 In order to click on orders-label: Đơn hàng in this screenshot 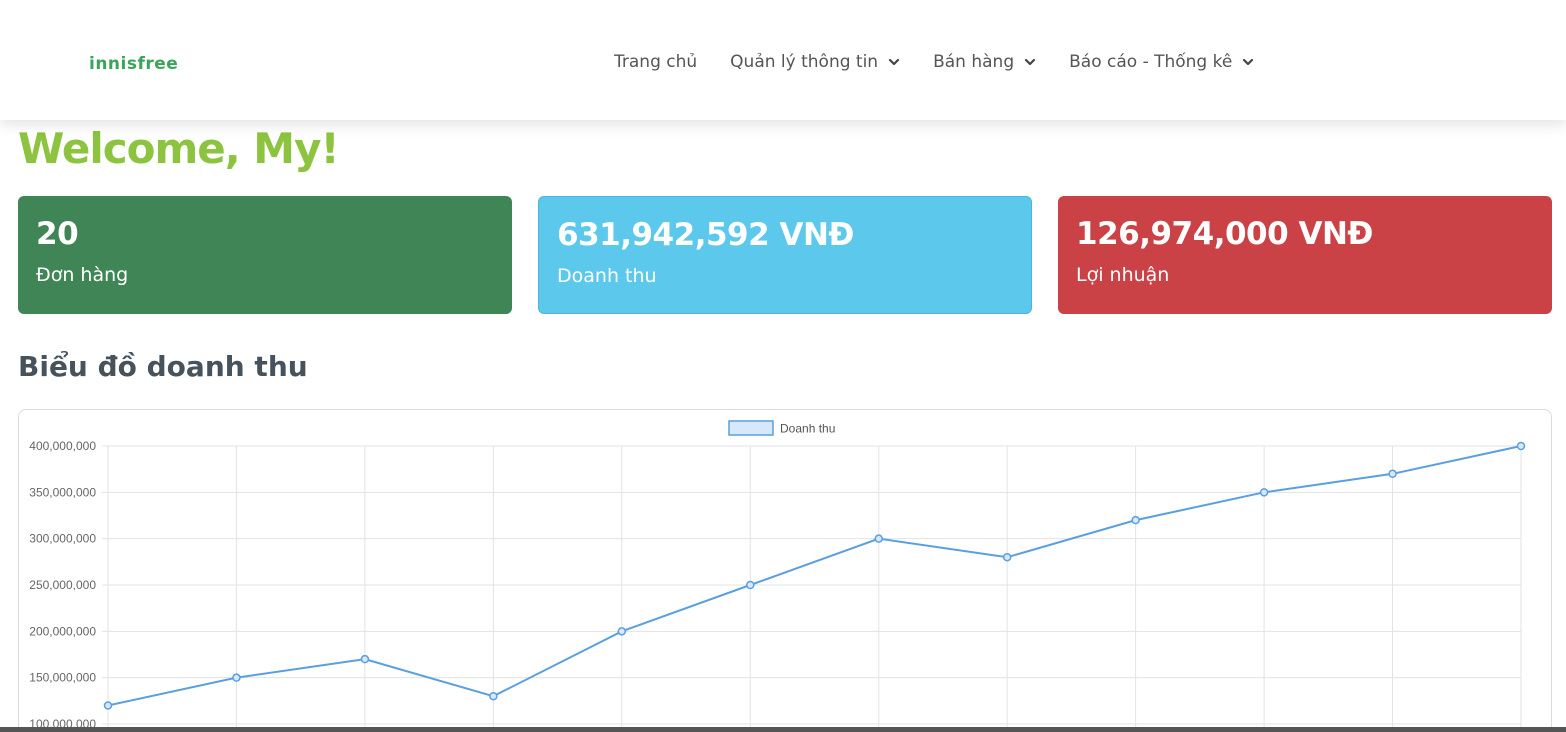, I will do `click(82, 275)`.